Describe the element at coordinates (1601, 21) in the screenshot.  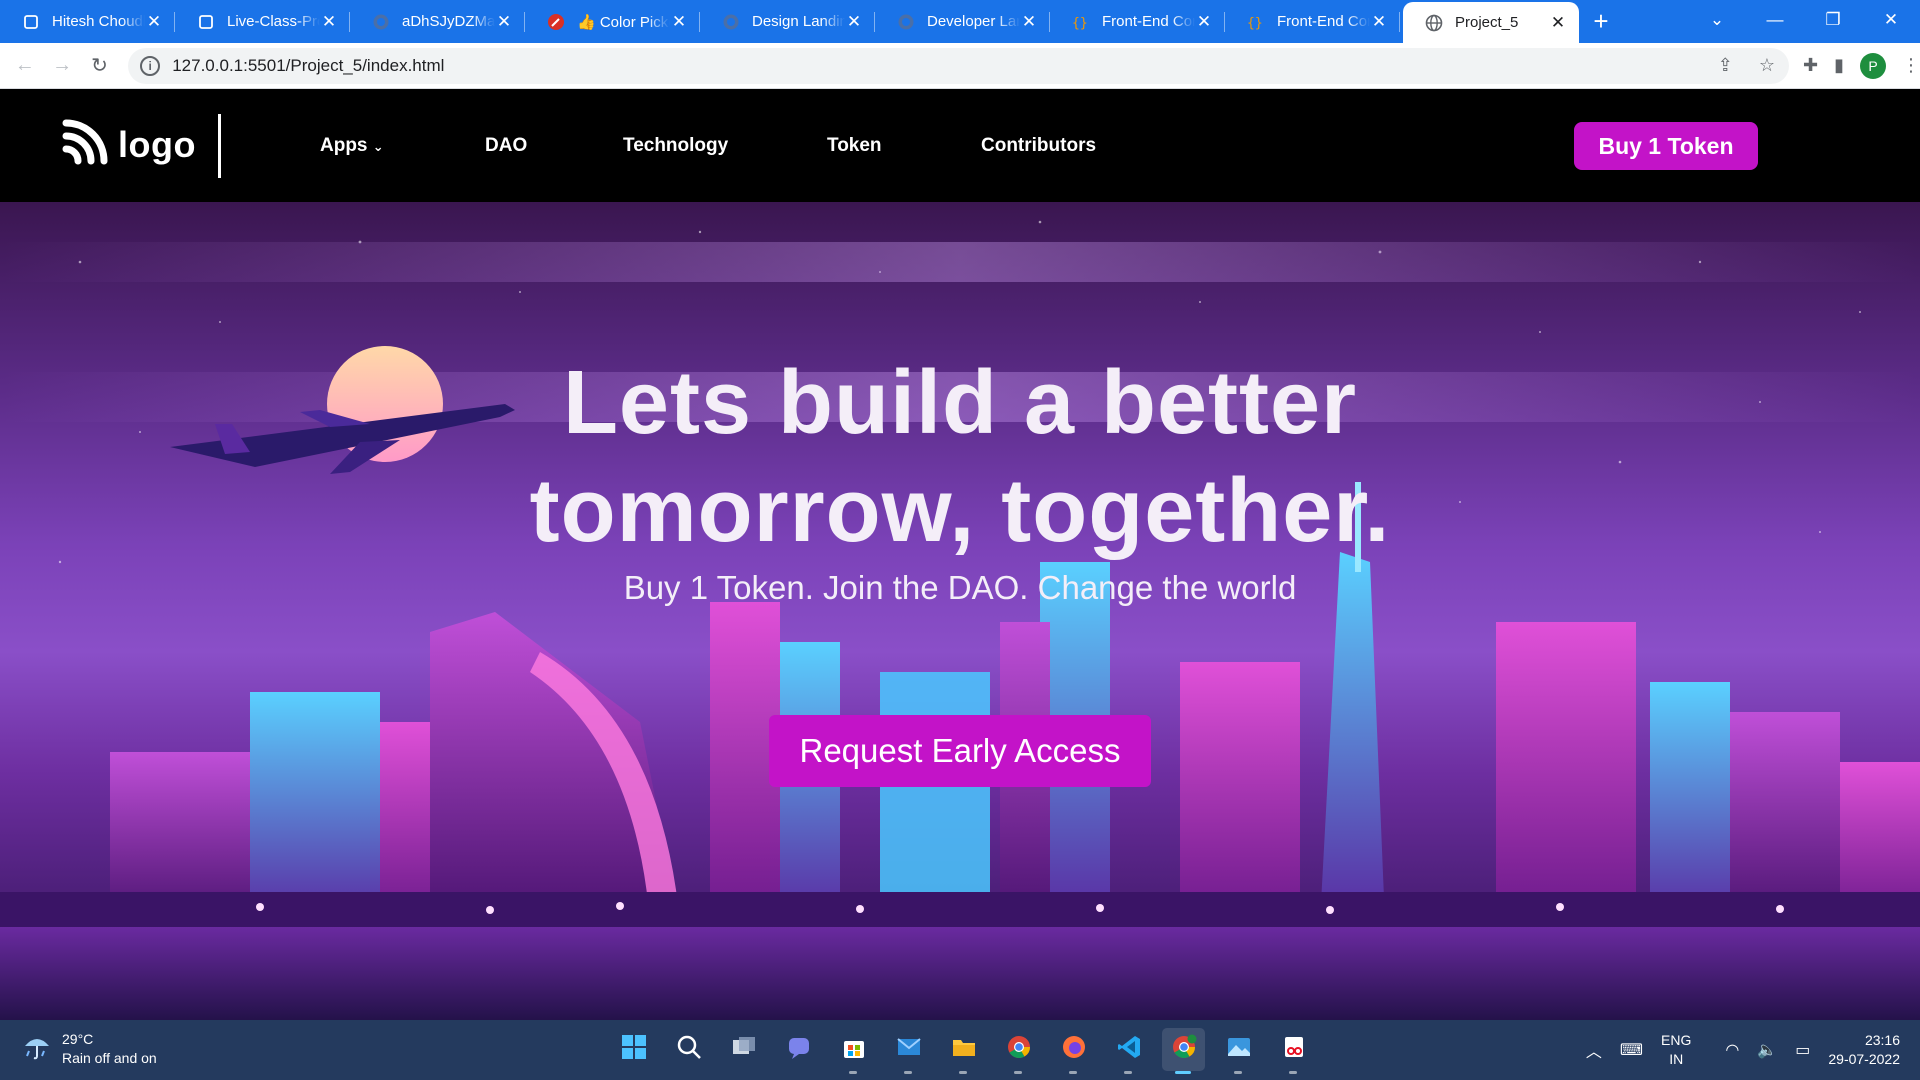
I see `new-tab-button: +` at that location.